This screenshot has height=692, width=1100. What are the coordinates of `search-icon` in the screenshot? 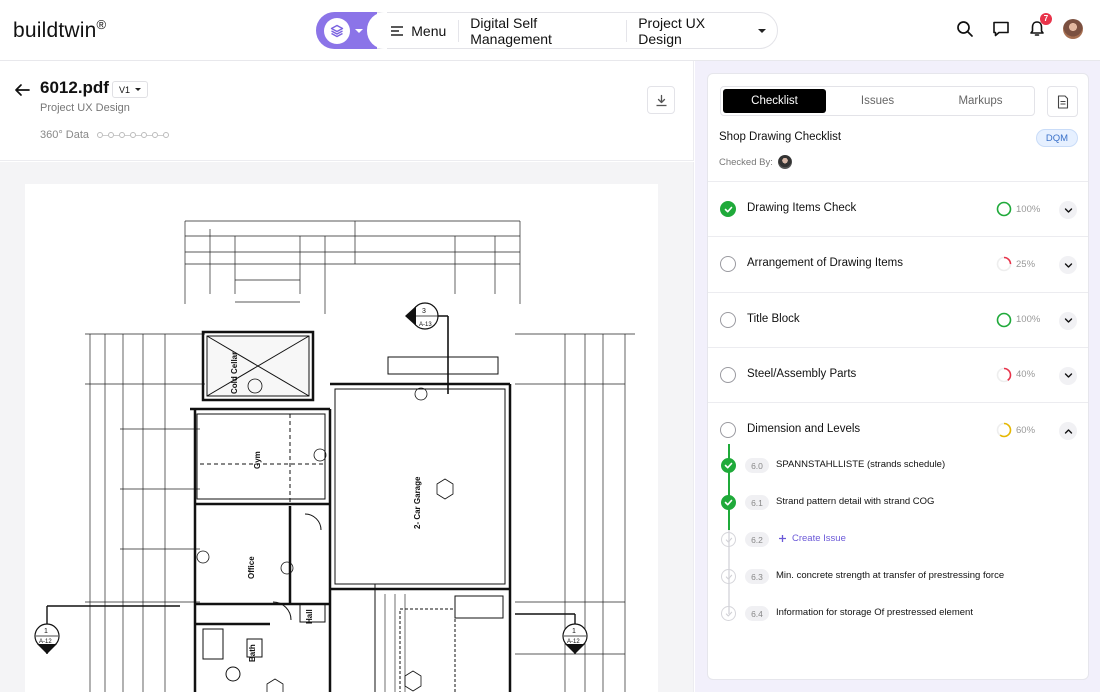 It's located at (965, 29).